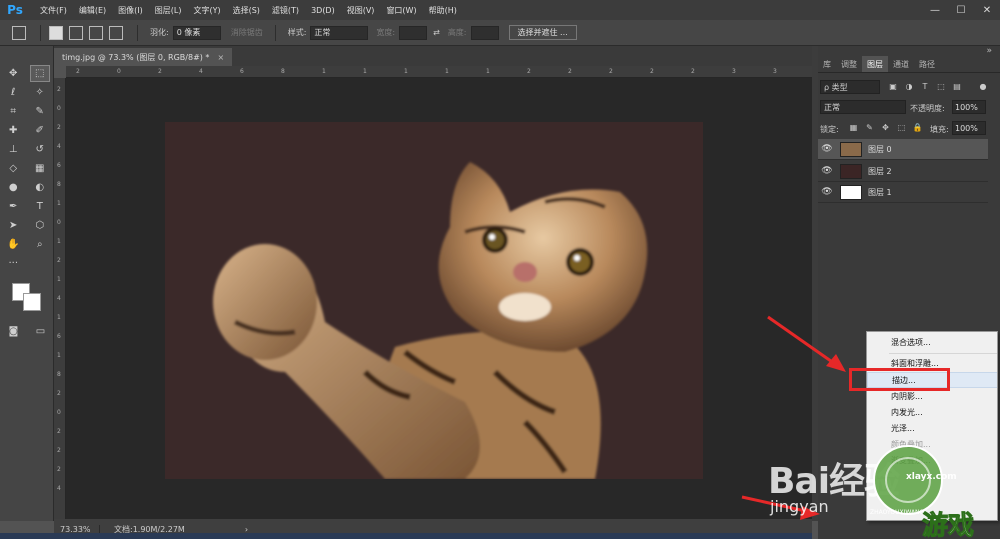 This screenshot has height=539, width=1000. I want to click on site-watermark: xlayx.com, so click(931, 477).